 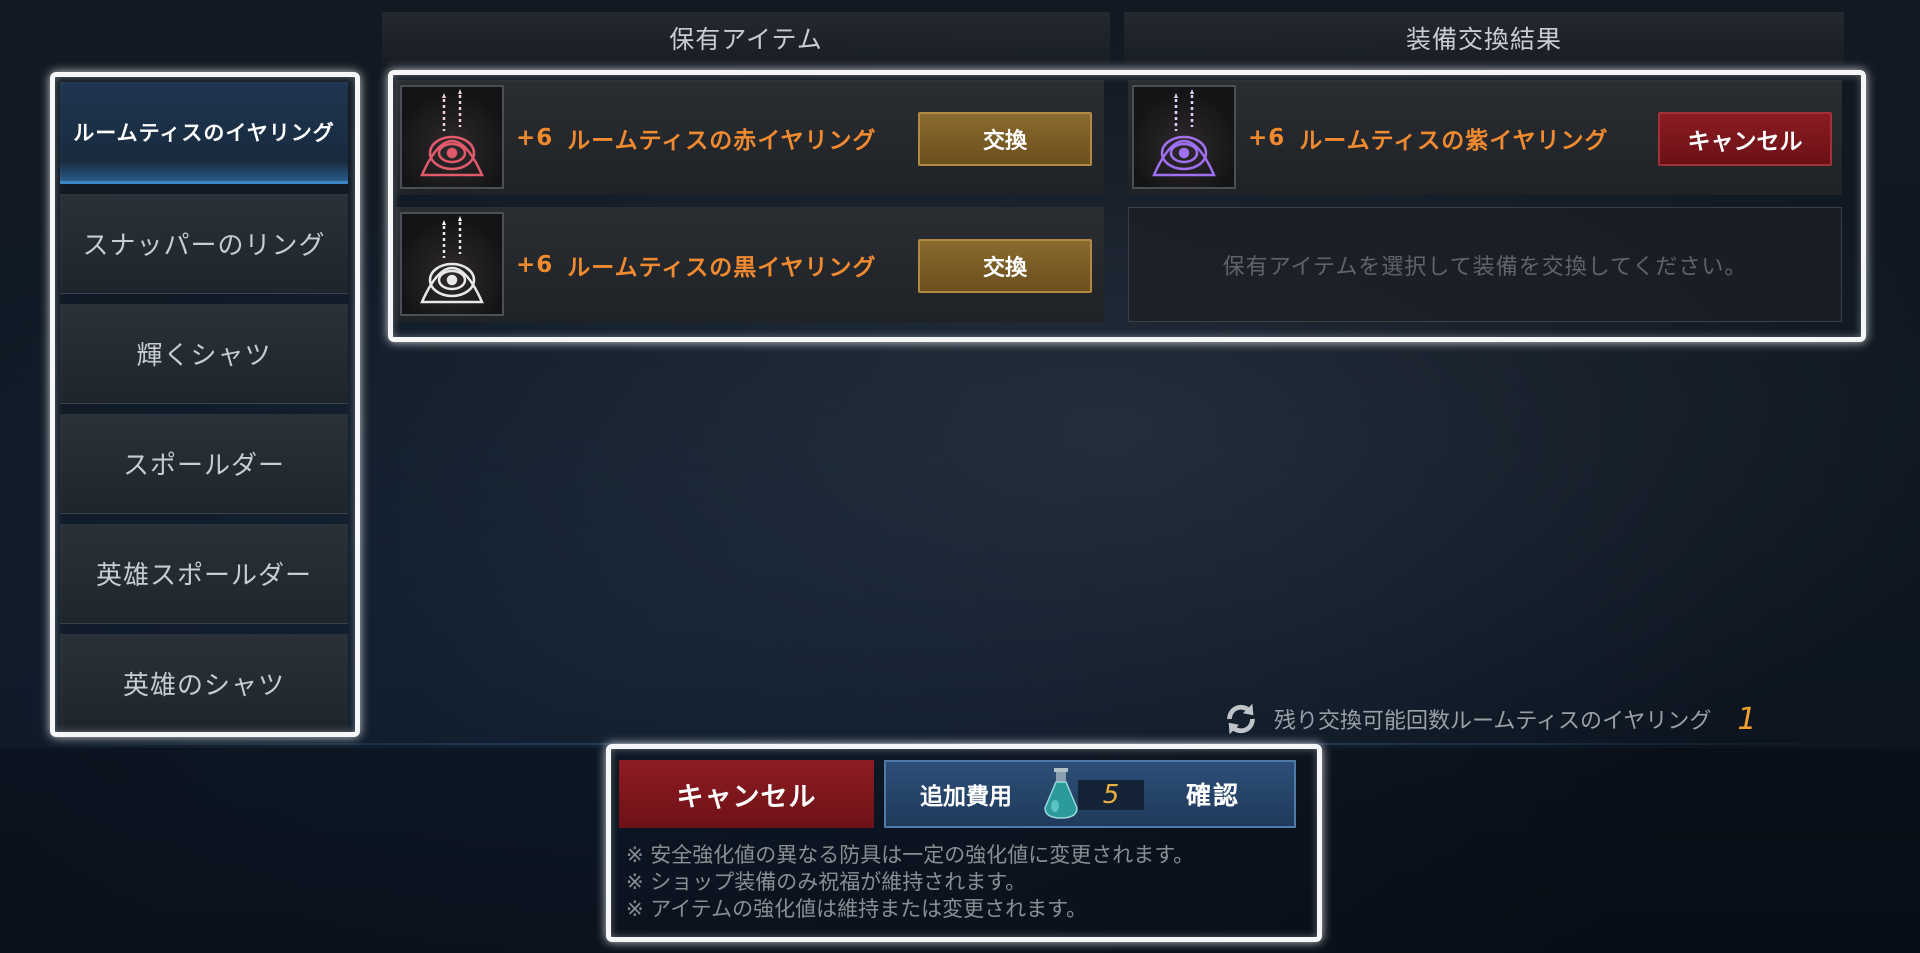 I want to click on potion-icon, so click(x=1061, y=793).